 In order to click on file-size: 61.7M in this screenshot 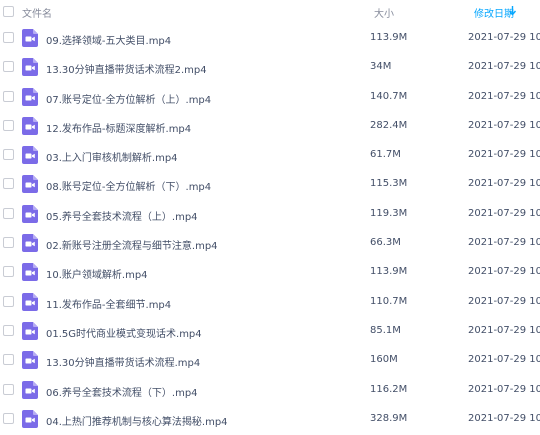, I will do `click(385, 155)`.